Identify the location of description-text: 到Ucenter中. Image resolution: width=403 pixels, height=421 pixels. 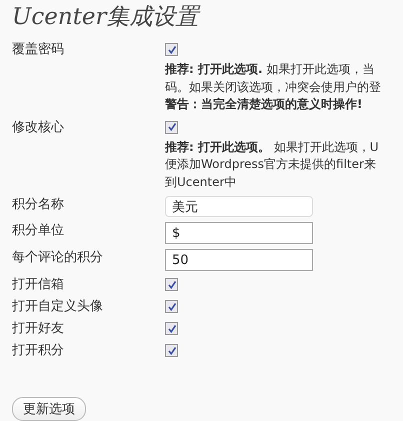
(200, 182).